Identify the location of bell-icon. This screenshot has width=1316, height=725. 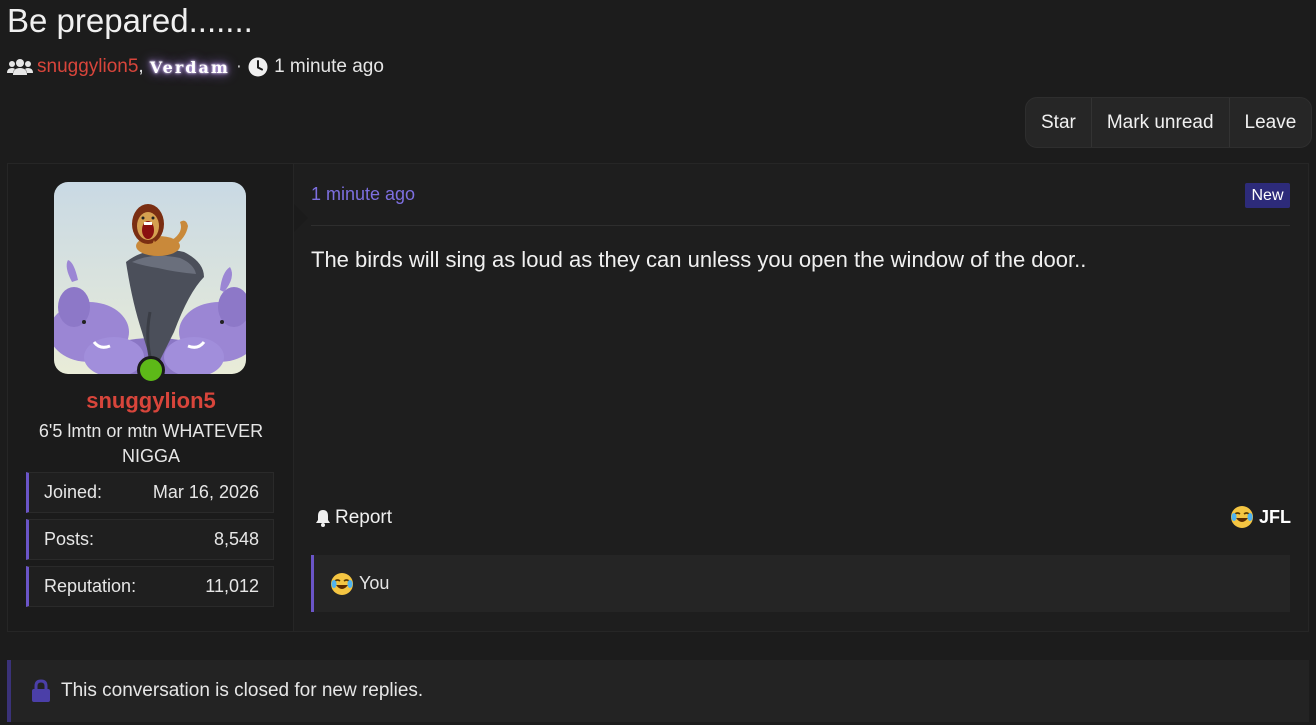
(323, 518).